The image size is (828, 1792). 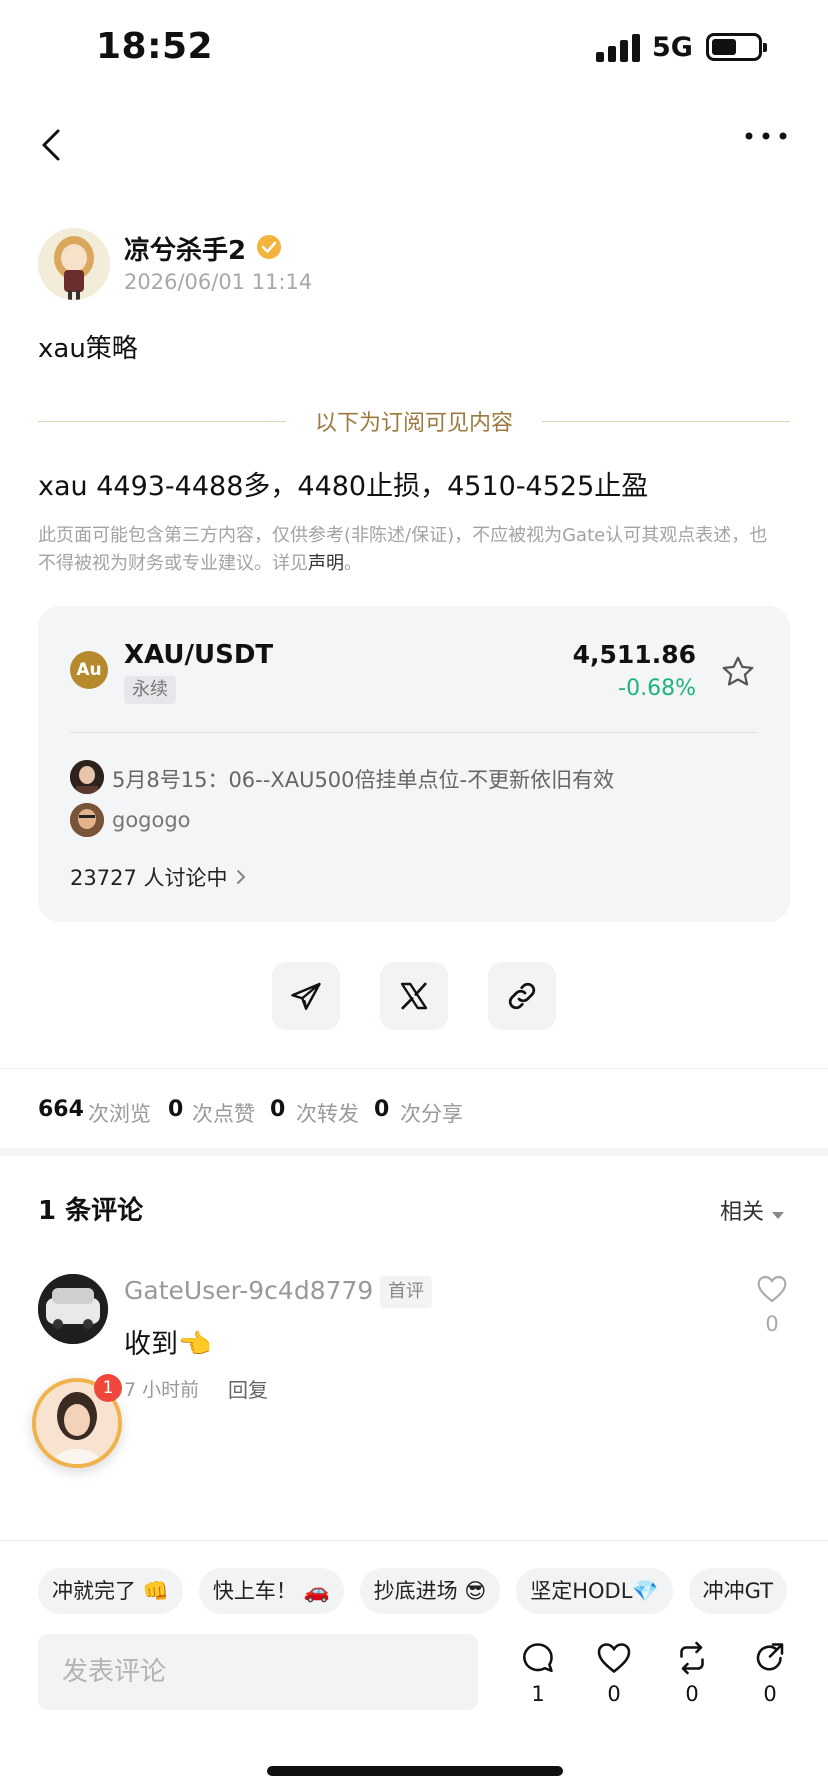 What do you see at coordinates (218, 282) in the screenshot?
I see `post-timestamp: 2026/06/01 11:14` at bounding box center [218, 282].